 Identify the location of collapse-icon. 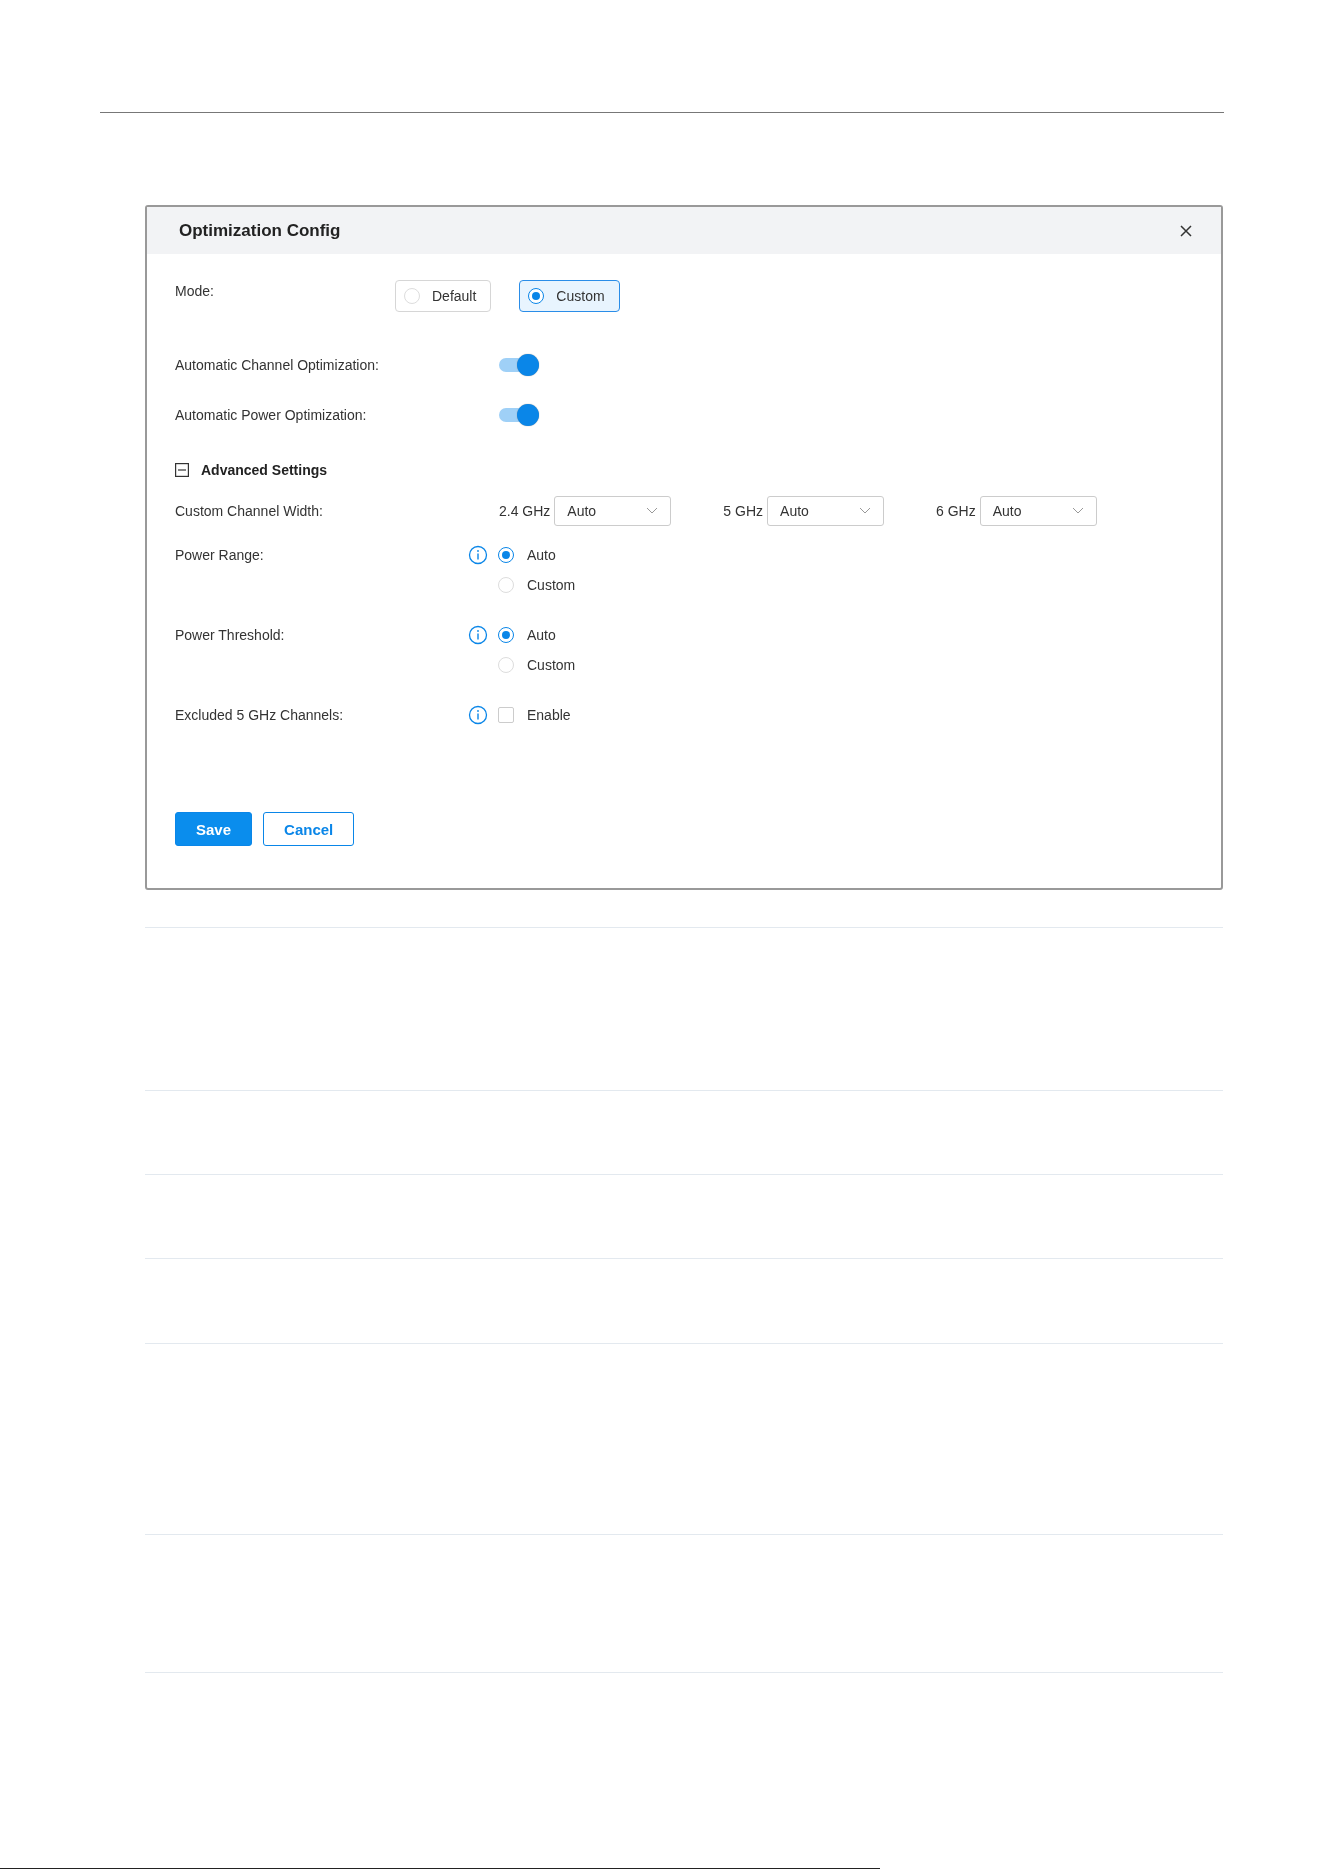
(182, 470).